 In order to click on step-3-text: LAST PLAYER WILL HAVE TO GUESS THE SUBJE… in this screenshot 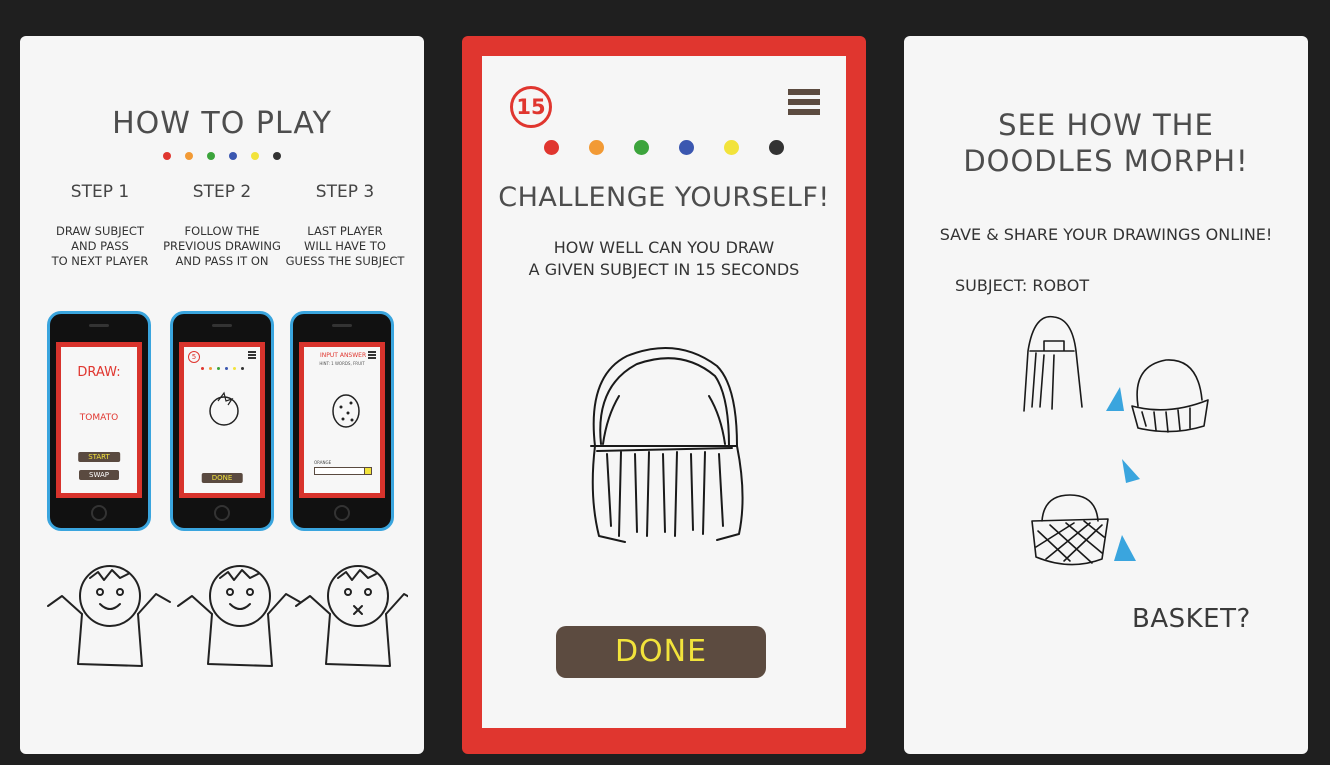, I will do `click(345, 246)`.